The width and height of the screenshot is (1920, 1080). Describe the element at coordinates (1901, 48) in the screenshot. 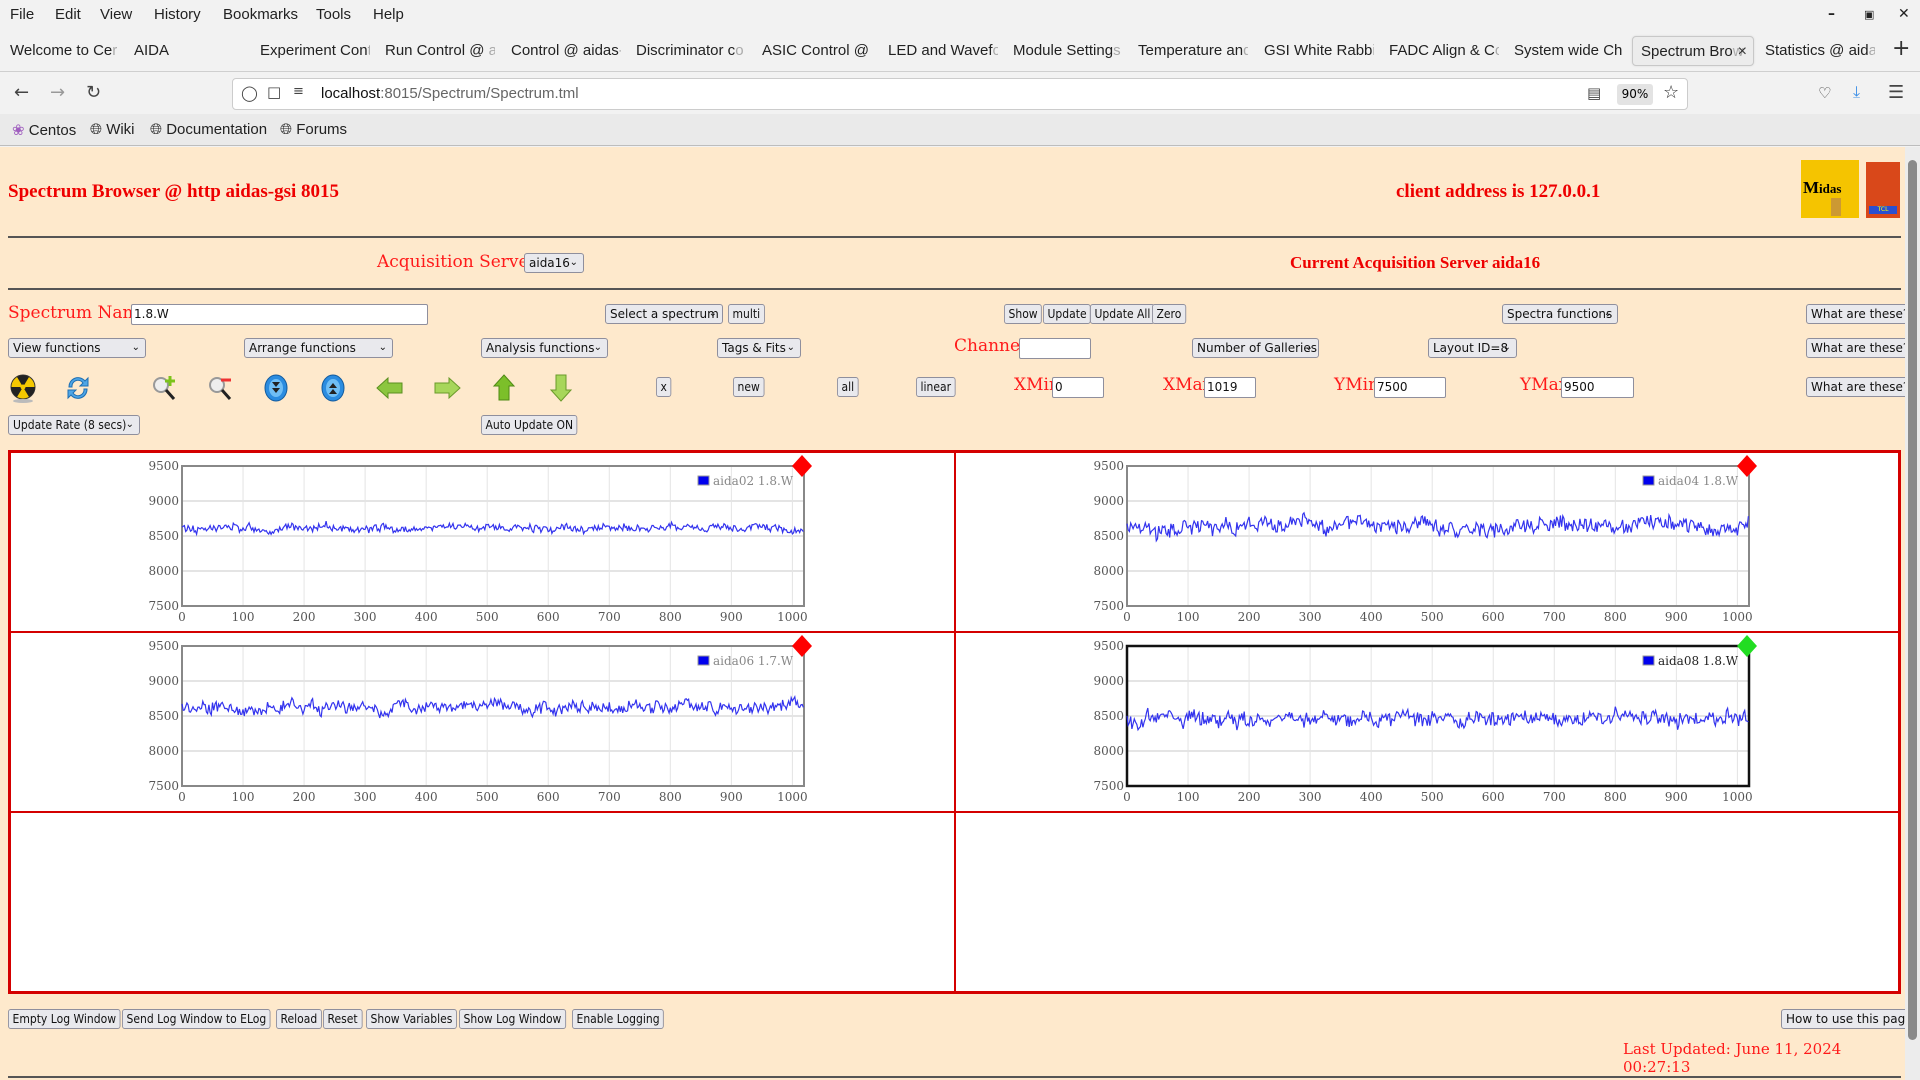

I see `new-tab-icon: +` at that location.